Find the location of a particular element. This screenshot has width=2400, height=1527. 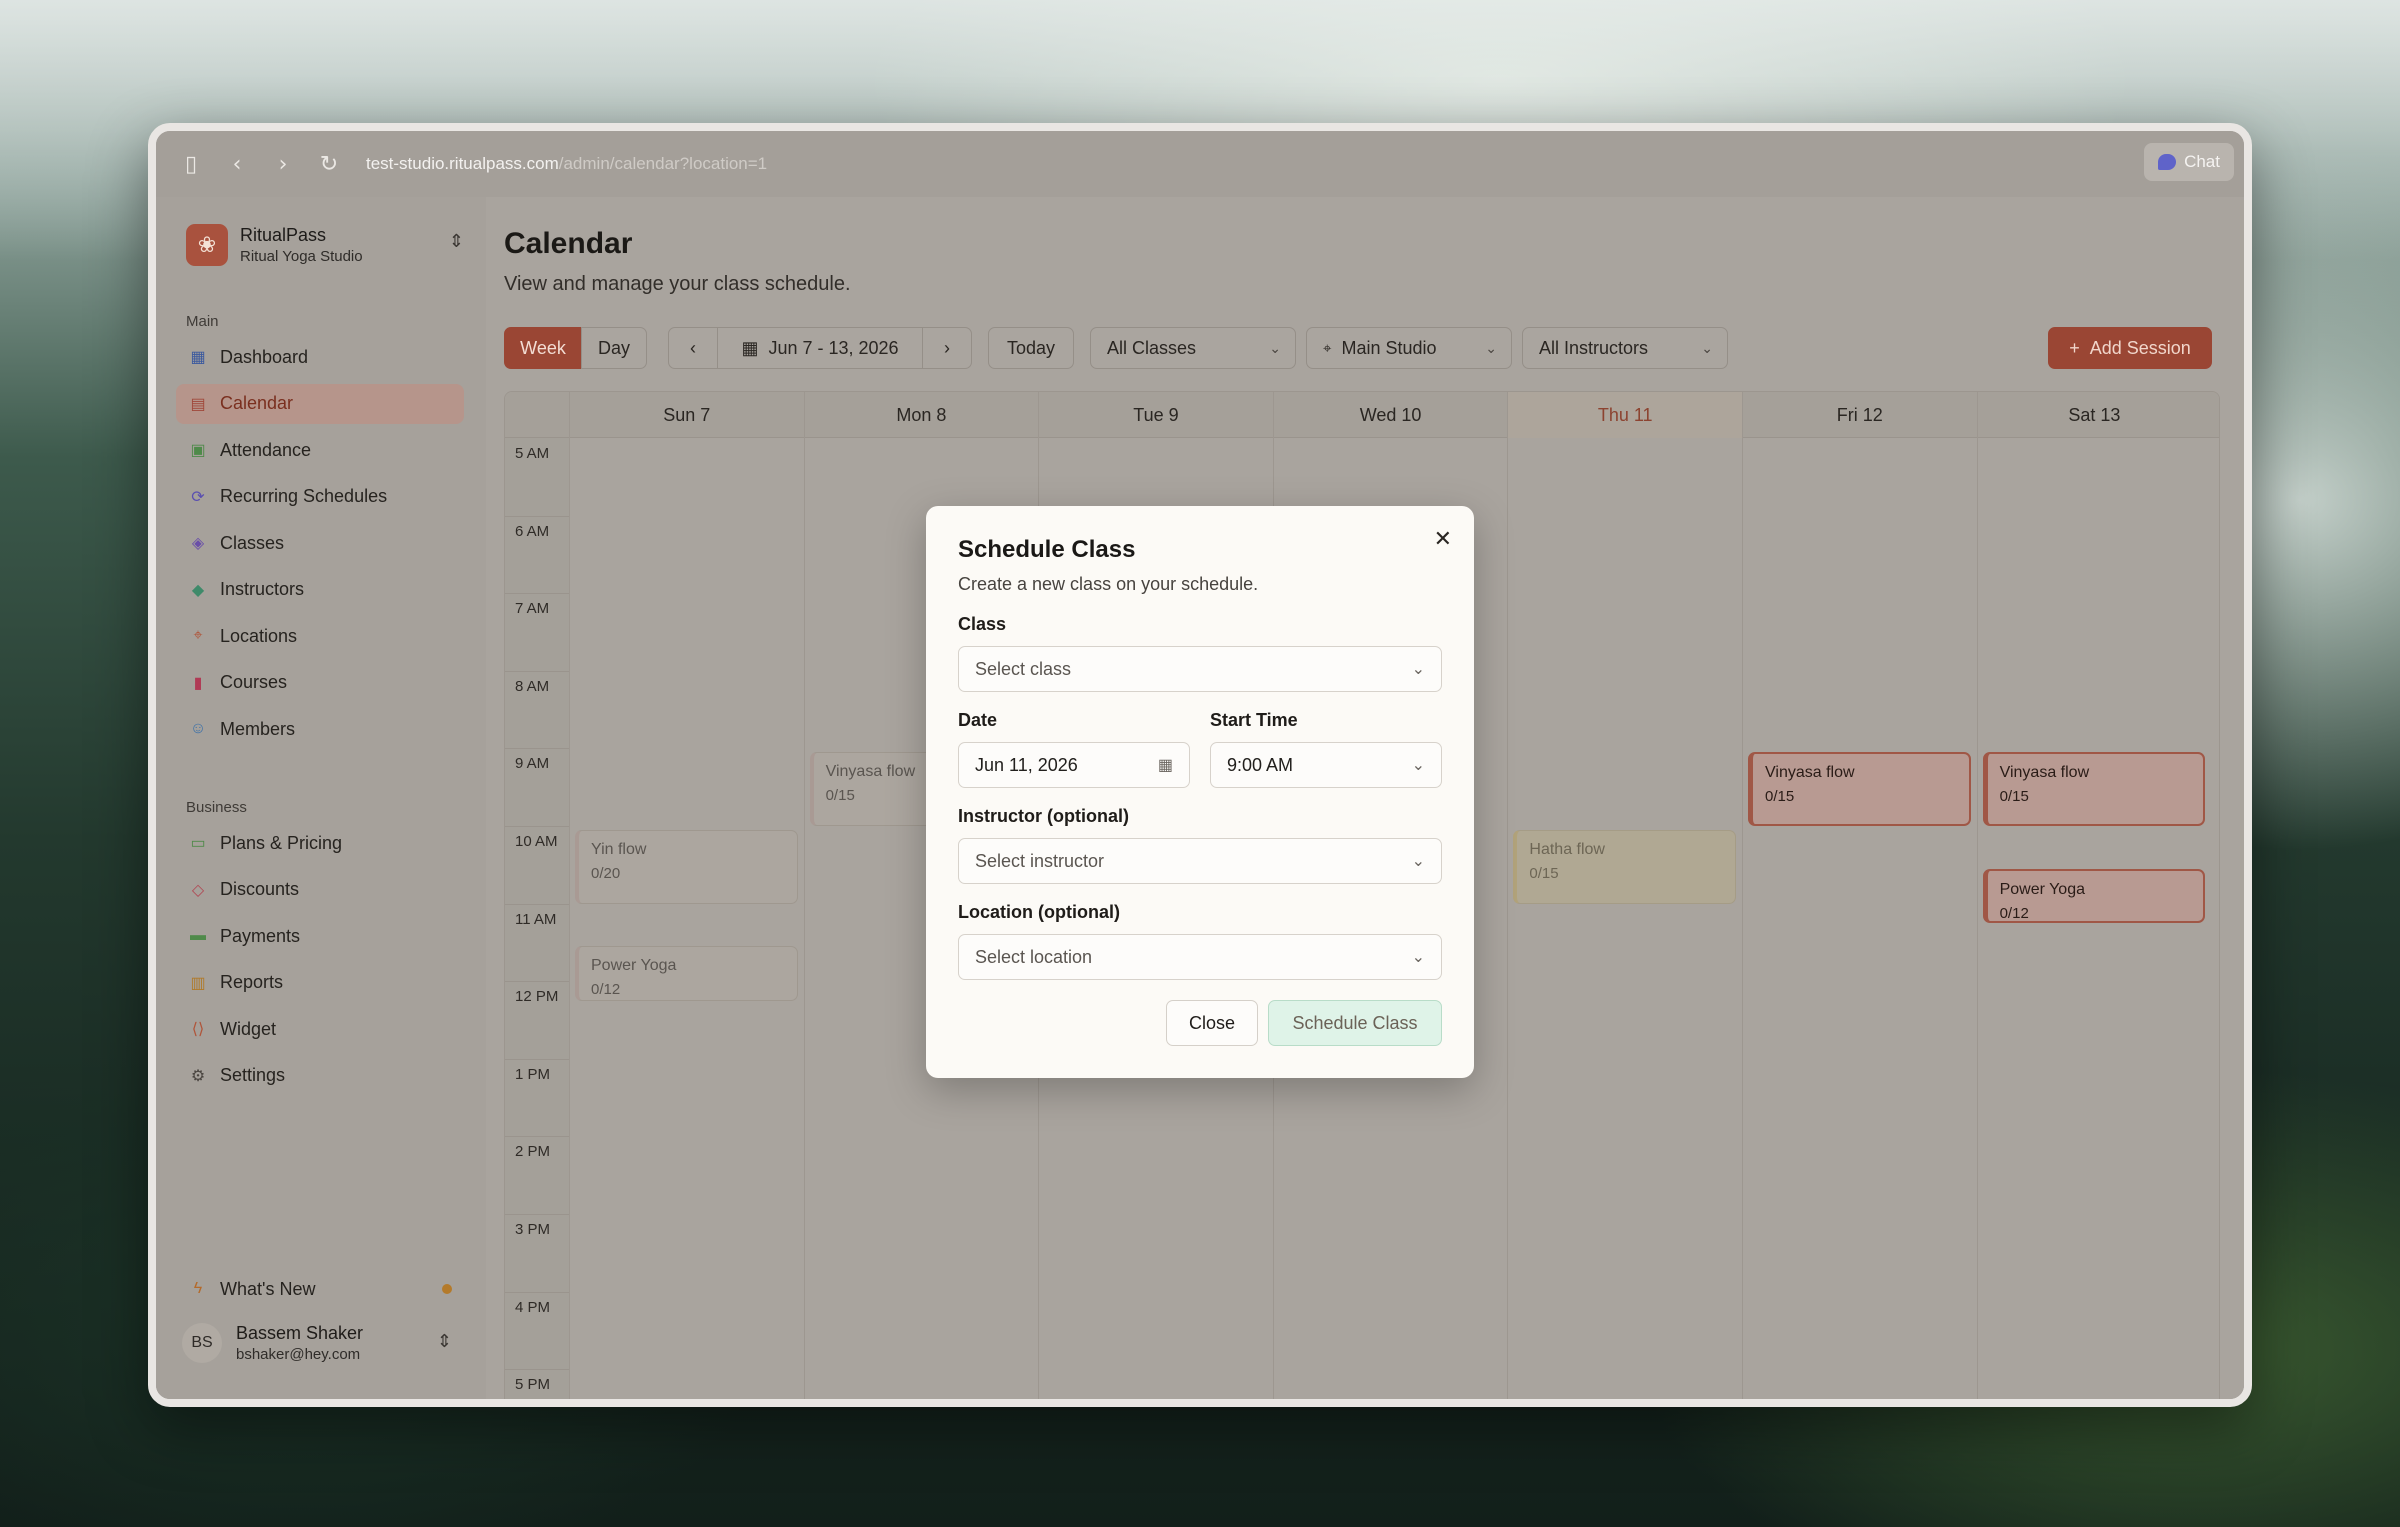

page-subtitle: View and manage your class schedule. is located at coordinates (677, 284).